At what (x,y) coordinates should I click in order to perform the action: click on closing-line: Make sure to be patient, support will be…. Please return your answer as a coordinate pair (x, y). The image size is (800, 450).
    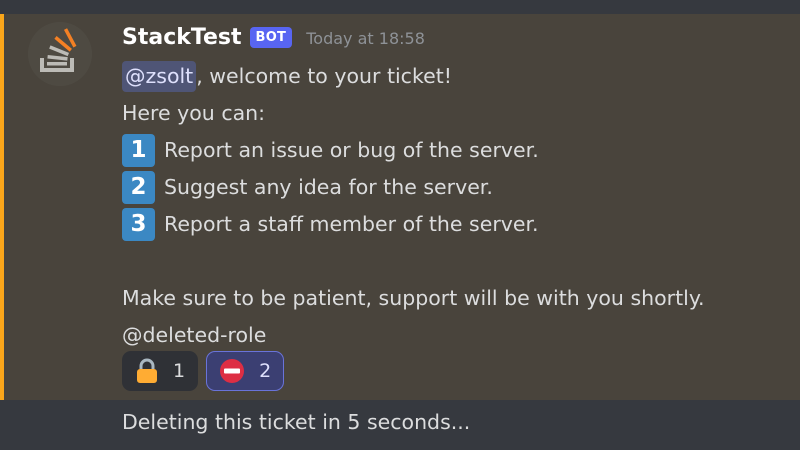
    Looking at the image, I should click on (452, 298).